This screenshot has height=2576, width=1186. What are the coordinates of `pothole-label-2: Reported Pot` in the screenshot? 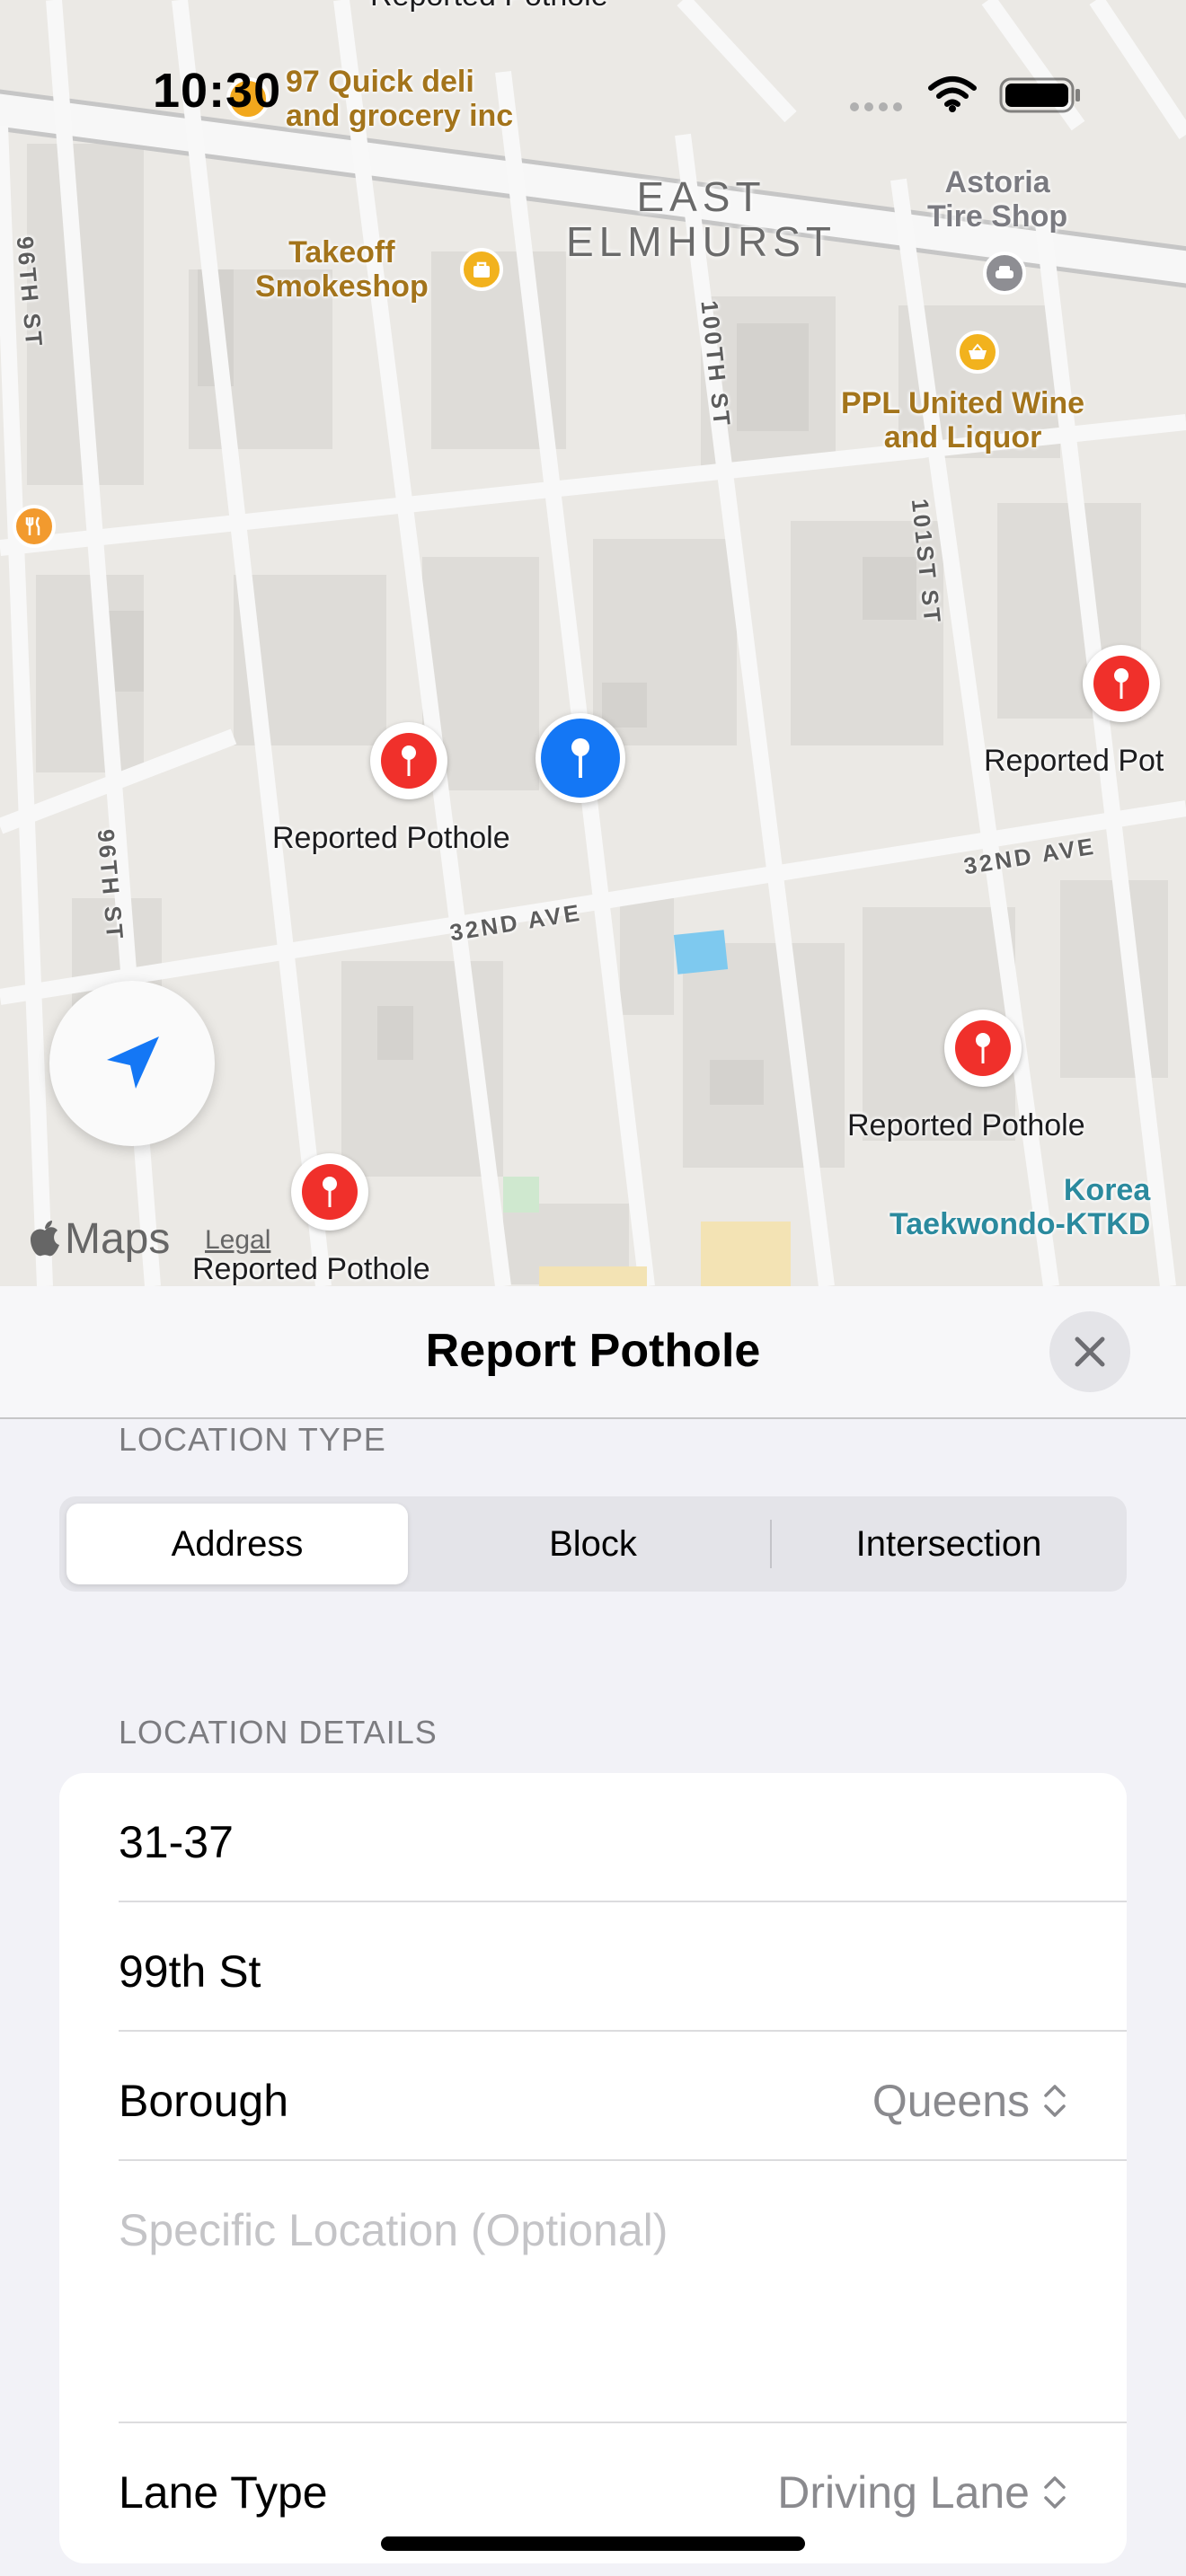 It's located at (1074, 761).